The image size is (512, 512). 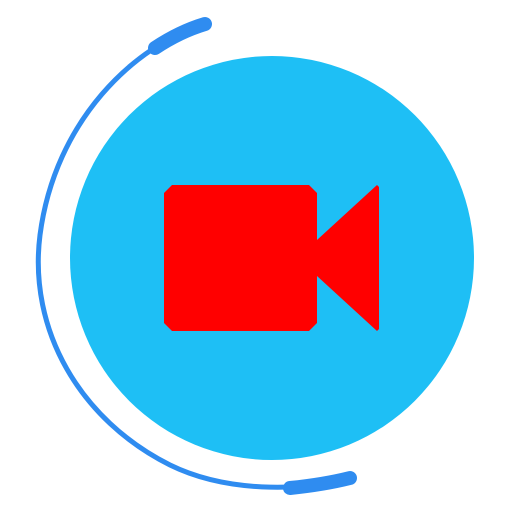 What do you see at coordinates (240, 258) in the screenshot?
I see `camera-body` at bounding box center [240, 258].